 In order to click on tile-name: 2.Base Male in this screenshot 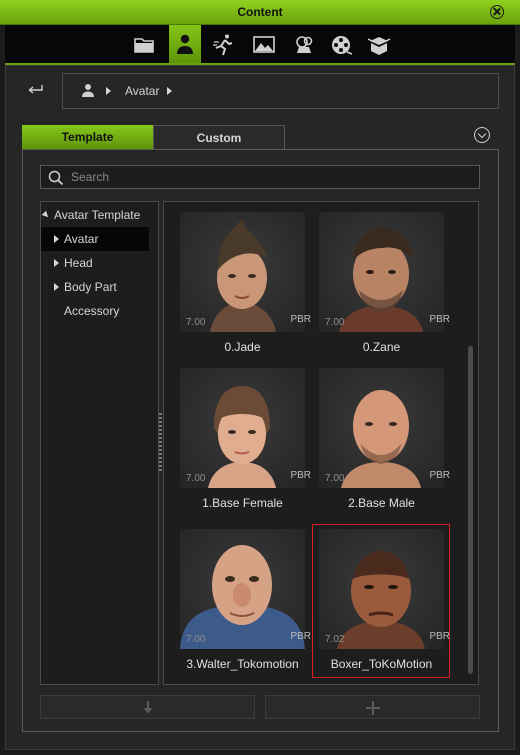, I will do `click(381, 503)`.